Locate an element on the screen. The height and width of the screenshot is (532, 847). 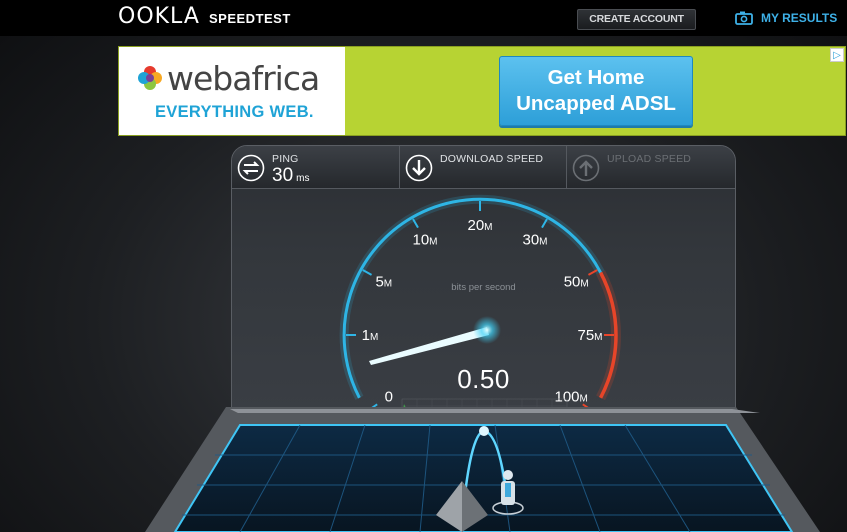
gauge-tick-label: 30M is located at coordinates (534, 240).